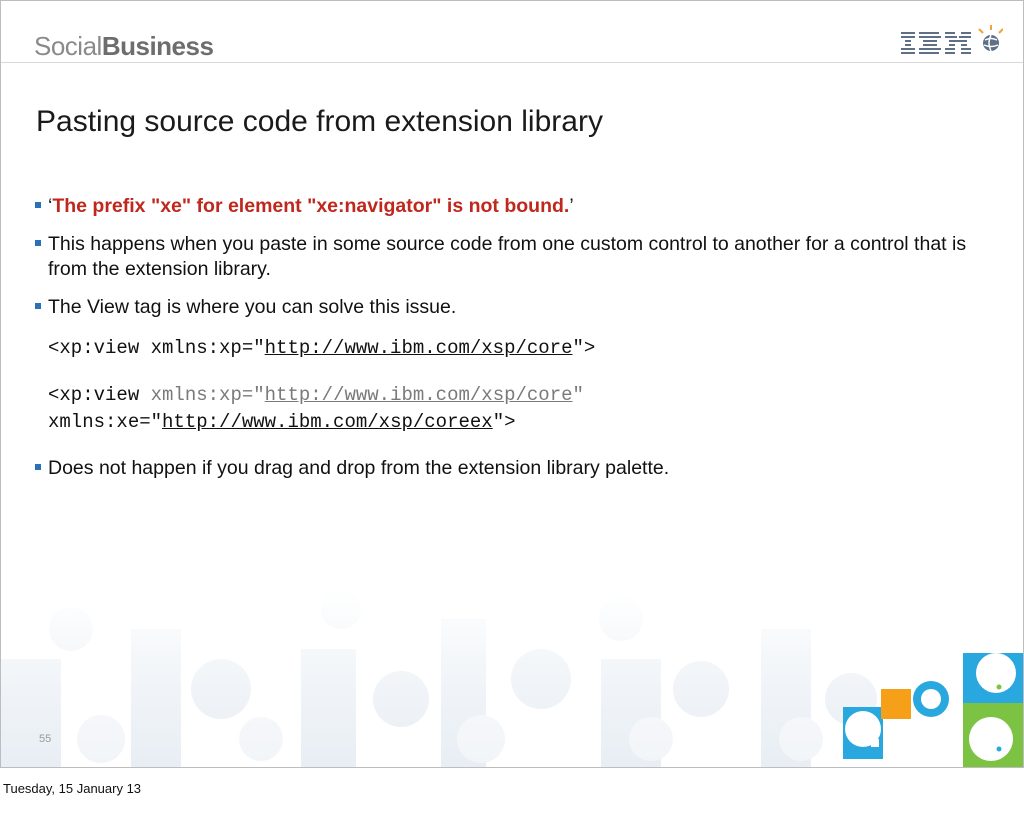 The width and height of the screenshot is (1024, 838). I want to click on code-url: http://www.ibm.com/xsp/coreex, so click(327, 422).